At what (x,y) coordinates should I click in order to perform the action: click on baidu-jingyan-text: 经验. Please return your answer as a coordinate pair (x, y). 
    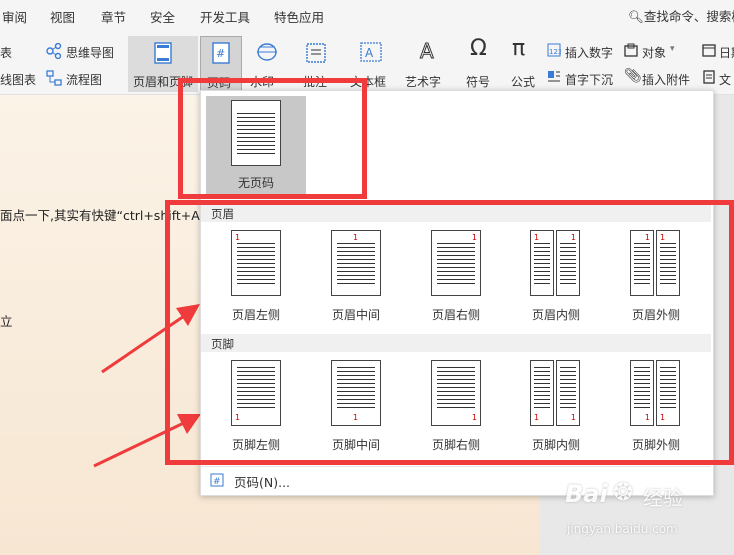
    Looking at the image, I should click on (663, 498).